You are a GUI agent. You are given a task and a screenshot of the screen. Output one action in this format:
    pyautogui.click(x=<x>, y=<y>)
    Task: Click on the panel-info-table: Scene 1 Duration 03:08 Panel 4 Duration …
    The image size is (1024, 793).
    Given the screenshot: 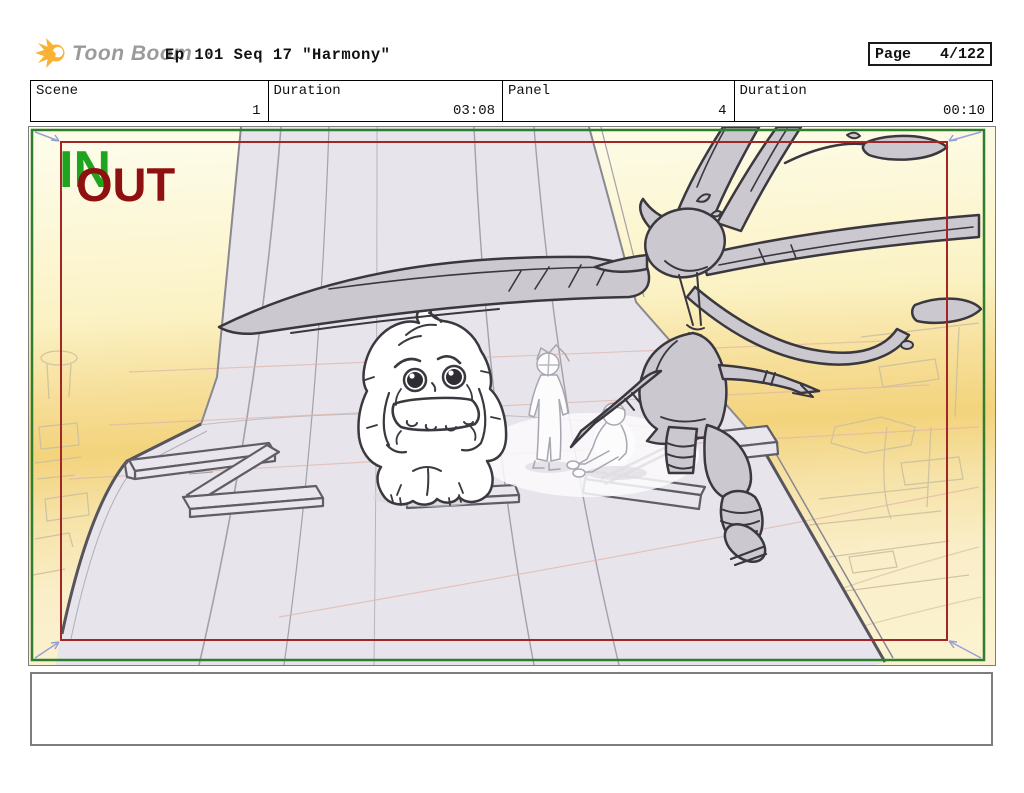 What is the action you would take?
    pyautogui.click(x=511, y=101)
    